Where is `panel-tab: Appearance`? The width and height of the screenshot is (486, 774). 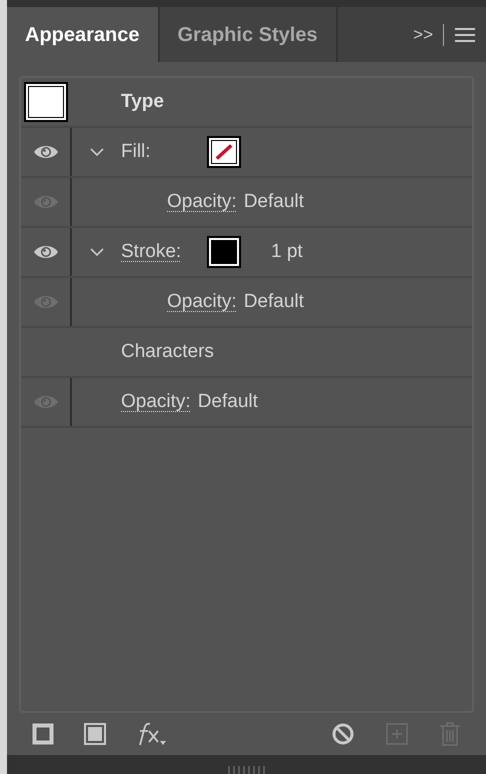 panel-tab: Appearance is located at coordinates (83, 34).